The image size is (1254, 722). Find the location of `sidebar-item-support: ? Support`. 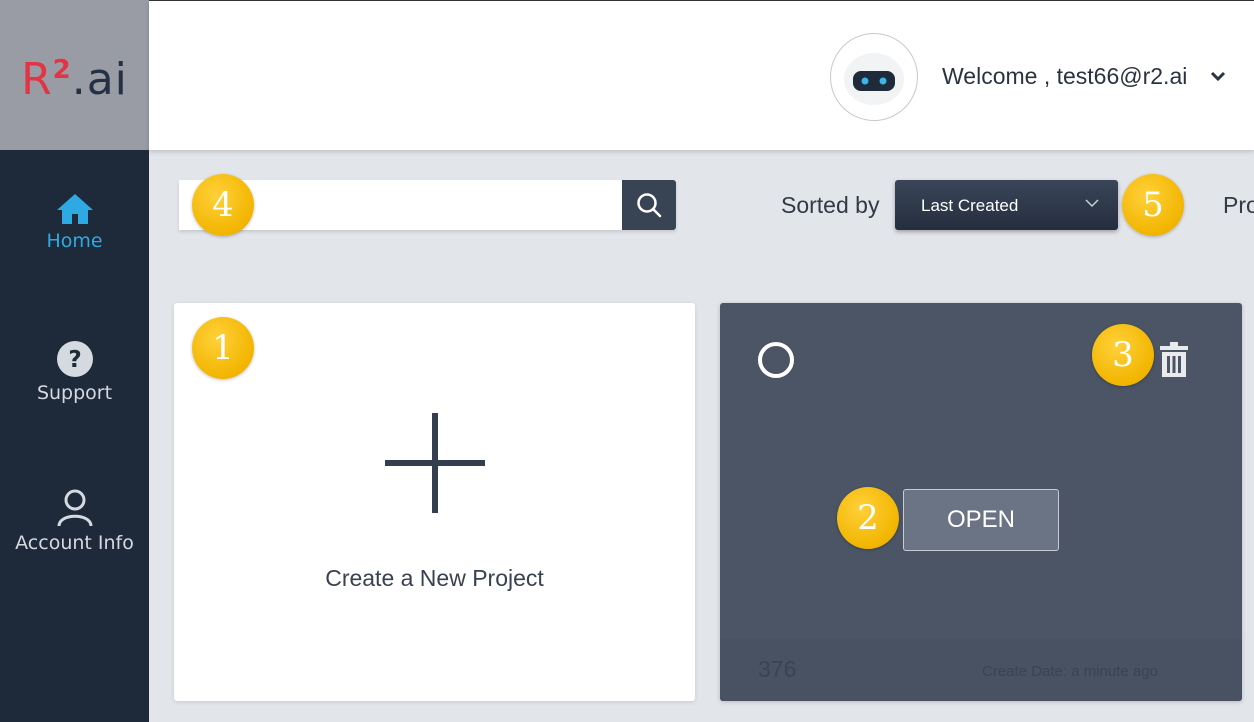

sidebar-item-support: ? Support is located at coordinates (74, 372).